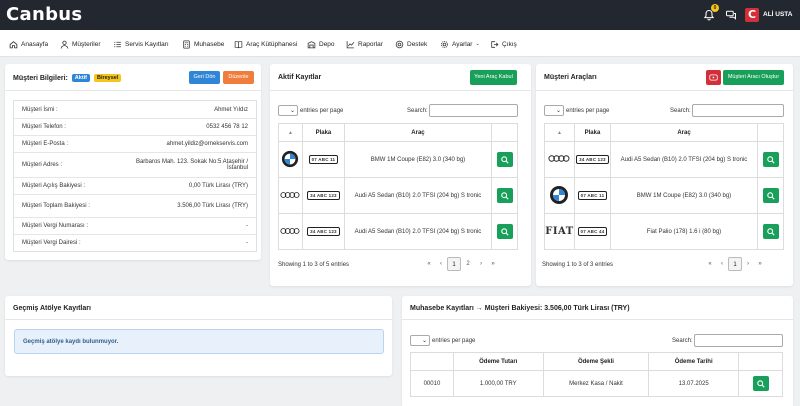  I want to click on messages-icon, so click(731, 15).